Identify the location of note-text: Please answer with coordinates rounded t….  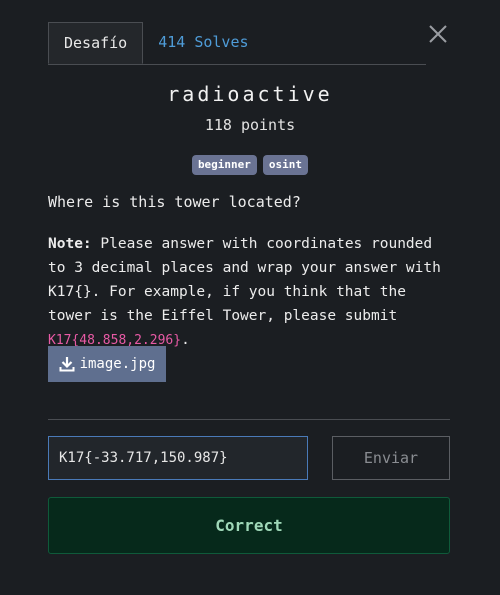
(244, 280).